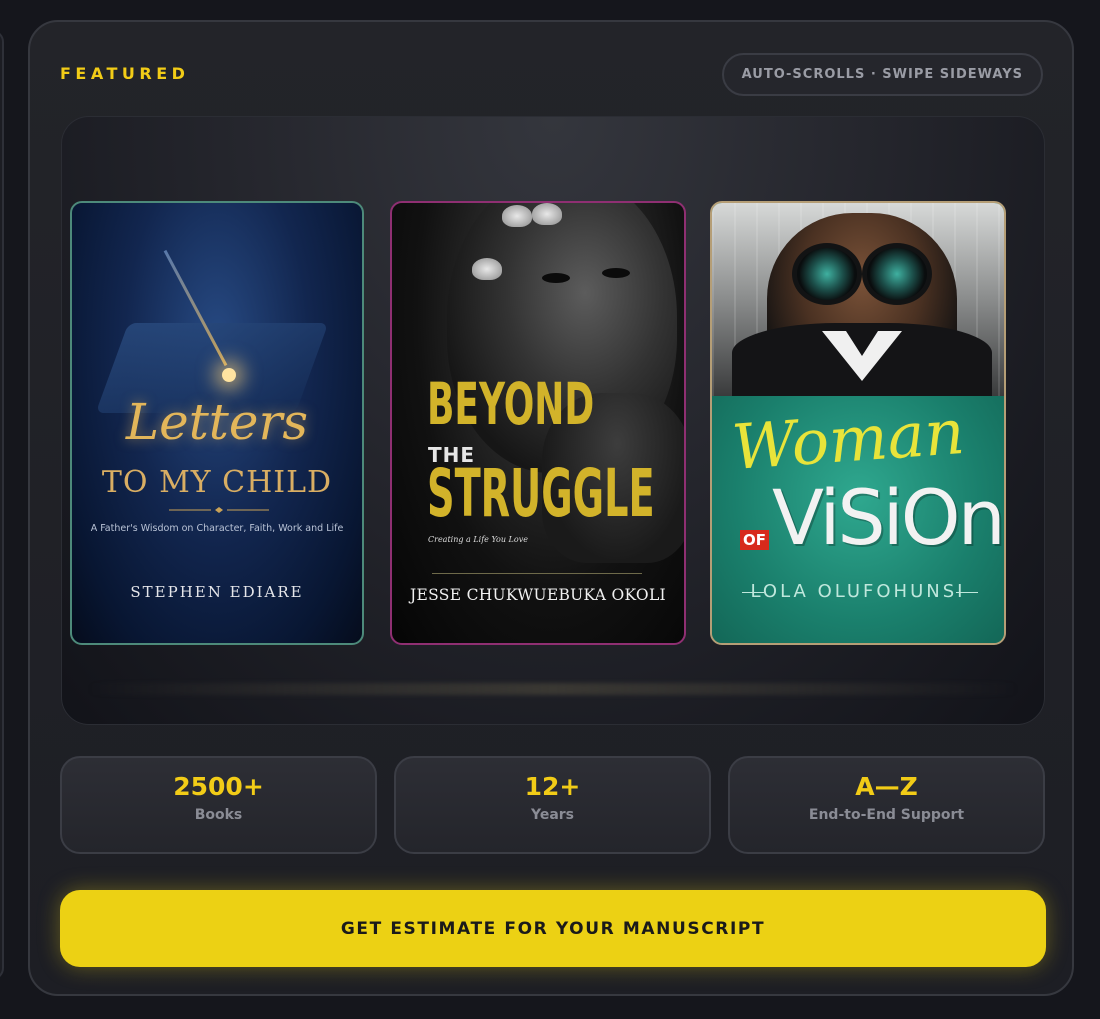 This screenshot has height=1019, width=1100. What do you see at coordinates (2, 505) in the screenshot?
I see `previous-panel-edge` at bounding box center [2, 505].